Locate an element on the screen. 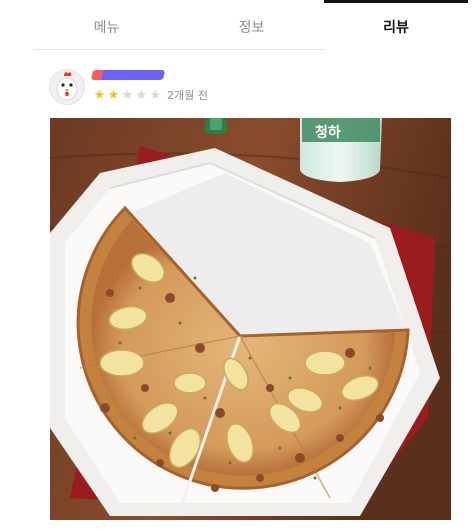 This screenshot has width=474, height=529. review-time: 2개월 전 is located at coordinates (187, 95).